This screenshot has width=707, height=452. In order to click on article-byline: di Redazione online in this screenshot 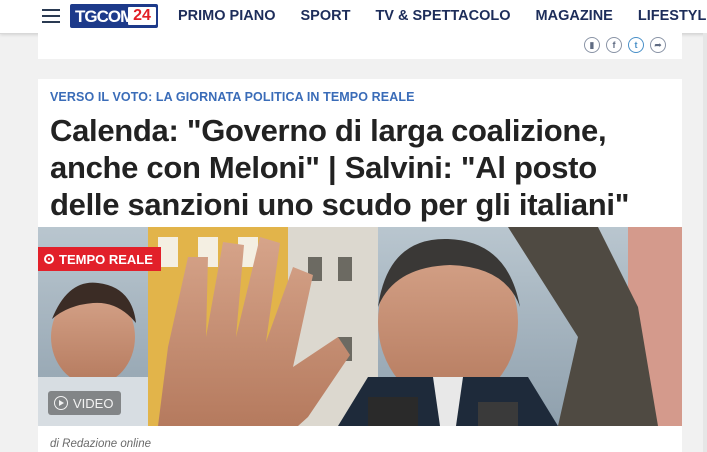, I will do `click(101, 444)`.